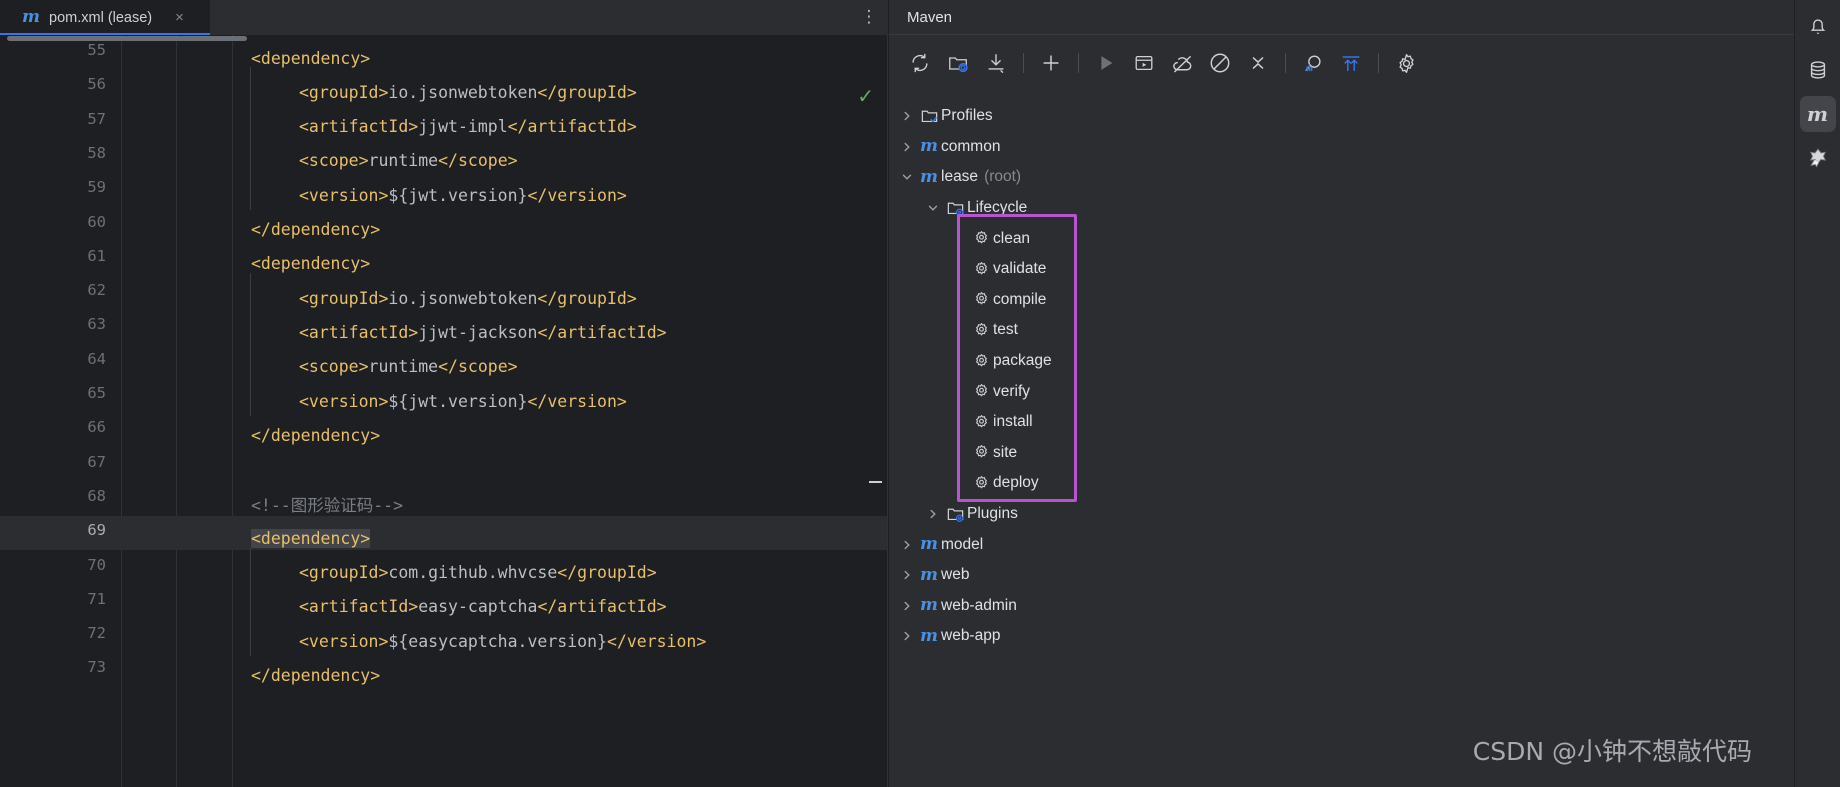 This screenshot has height=787, width=1840. I want to click on notifications-bell-icon, so click(1818, 26).